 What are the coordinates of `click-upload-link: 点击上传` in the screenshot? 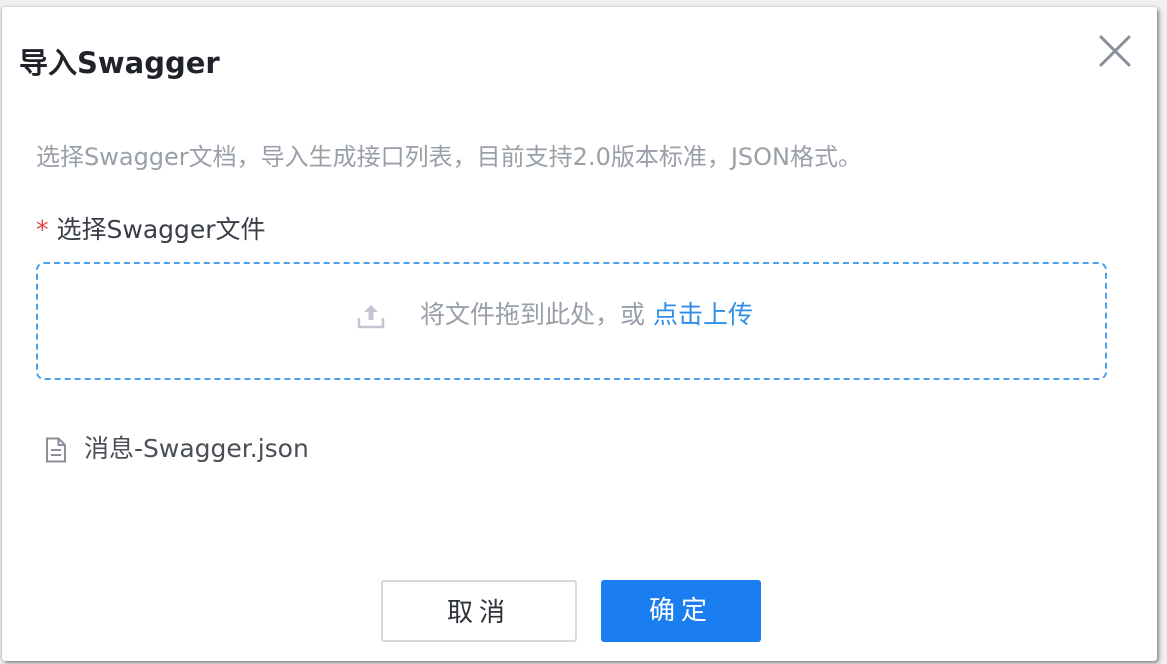 It's located at (703, 314).